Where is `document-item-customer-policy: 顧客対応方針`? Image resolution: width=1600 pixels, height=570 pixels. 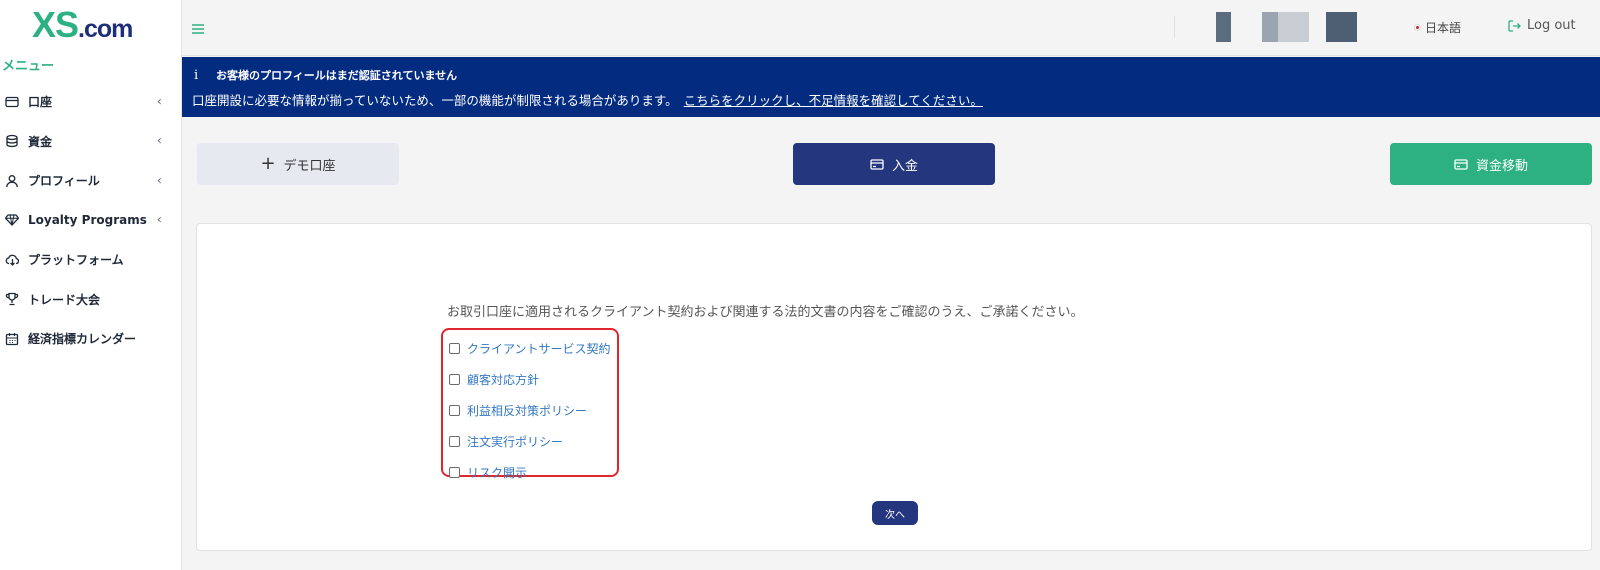 document-item-customer-policy: 顧客対応方針 is located at coordinates (530, 379).